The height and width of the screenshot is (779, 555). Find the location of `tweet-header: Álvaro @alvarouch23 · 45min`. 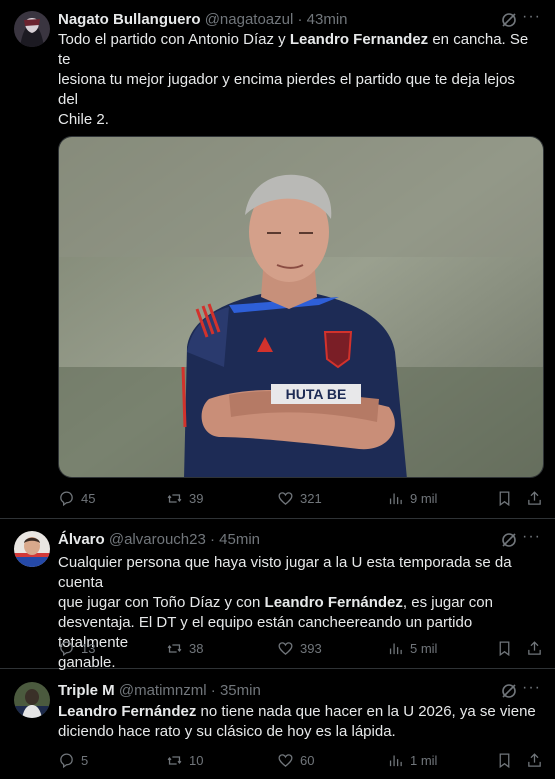

tweet-header: Álvaro @alvarouch23 · 45min is located at coordinates (296, 541).